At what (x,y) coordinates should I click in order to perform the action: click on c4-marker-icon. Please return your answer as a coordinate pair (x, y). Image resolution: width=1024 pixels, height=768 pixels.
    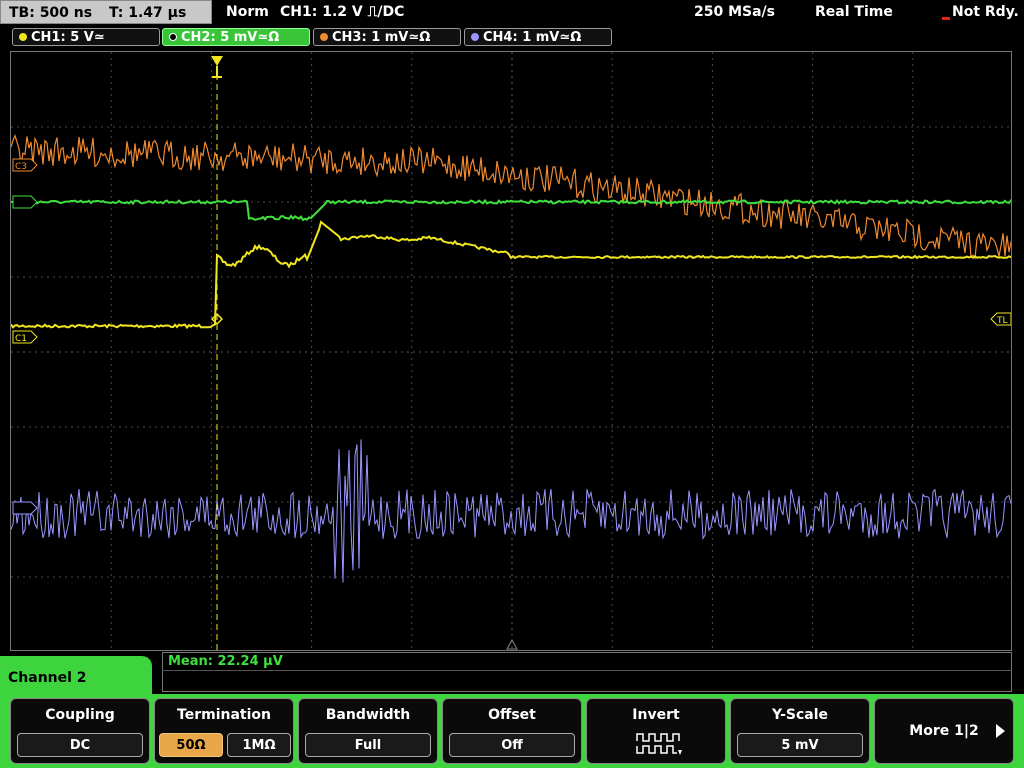
    Looking at the image, I should click on (25, 508).